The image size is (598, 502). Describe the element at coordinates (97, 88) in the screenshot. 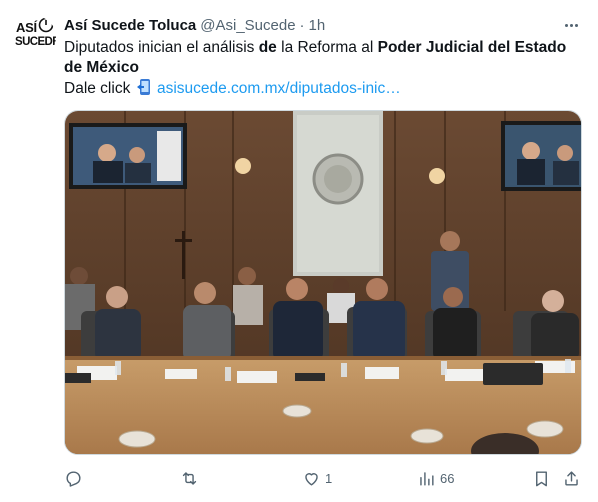

I see `call-to-action-text: Dale click` at that location.